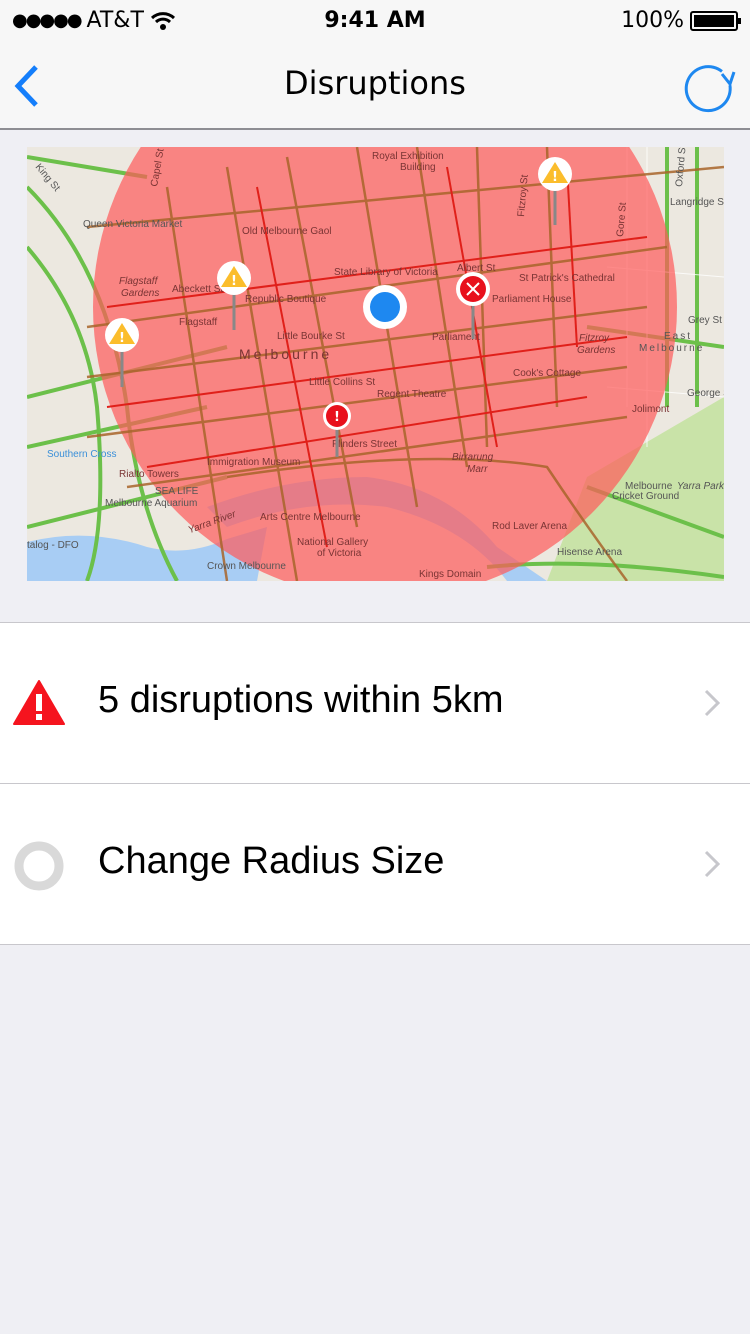 This screenshot has width=750, height=1334. What do you see at coordinates (705, 320) in the screenshot?
I see `map-label: Grey St` at bounding box center [705, 320].